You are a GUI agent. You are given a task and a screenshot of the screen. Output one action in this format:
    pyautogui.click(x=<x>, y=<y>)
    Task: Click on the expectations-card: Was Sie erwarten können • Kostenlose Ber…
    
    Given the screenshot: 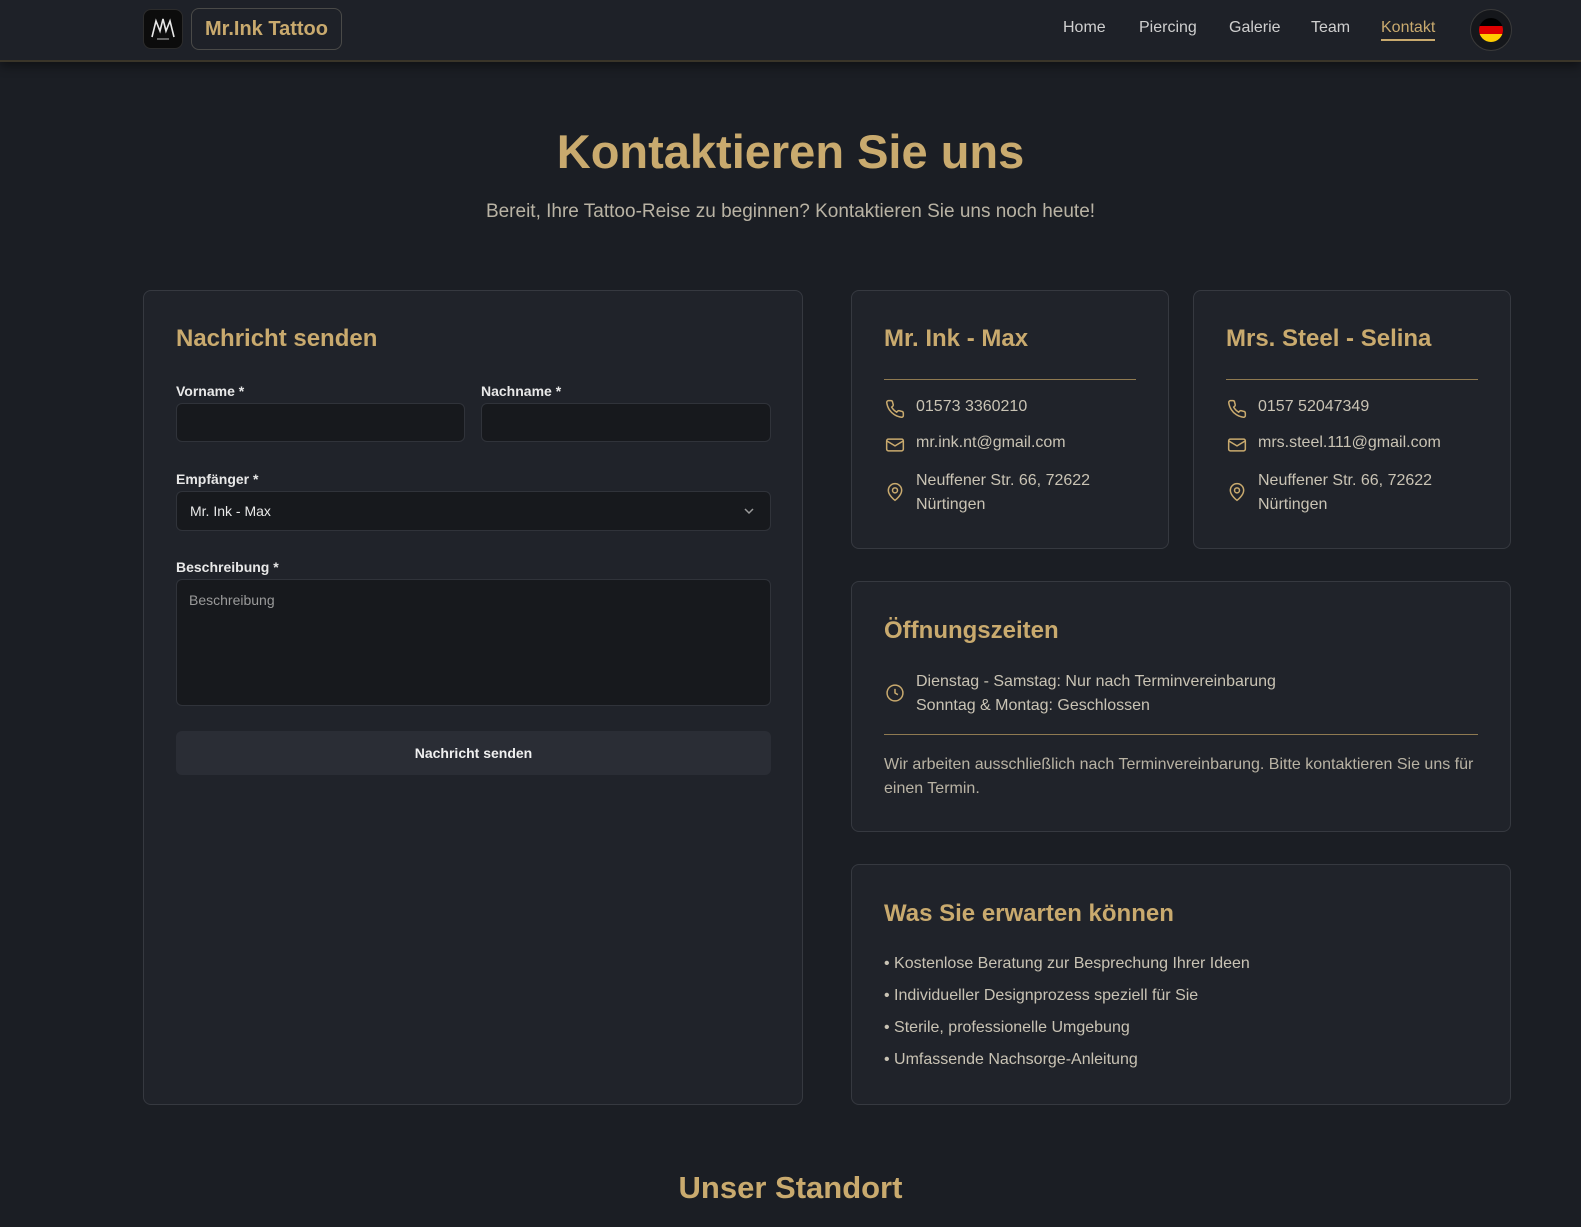 What is the action you would take?
    pyautogui.click(x=1181, y=984)
    